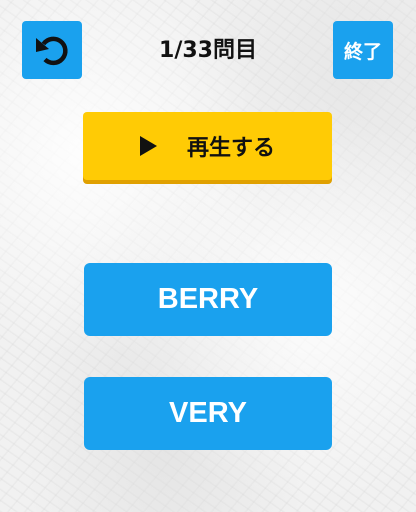  What do you see at coordinates (208, 413) in the screenshot?
I see `answer-option-button: VERY` at bounding box center [208, 413].